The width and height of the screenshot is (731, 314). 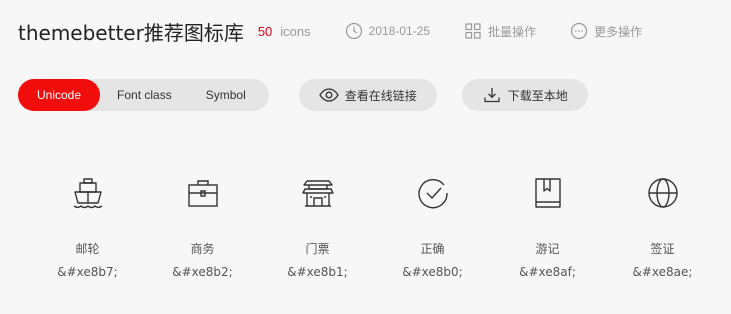 I want to click on icon-count-unit: icons, so click(x=295, y=31).